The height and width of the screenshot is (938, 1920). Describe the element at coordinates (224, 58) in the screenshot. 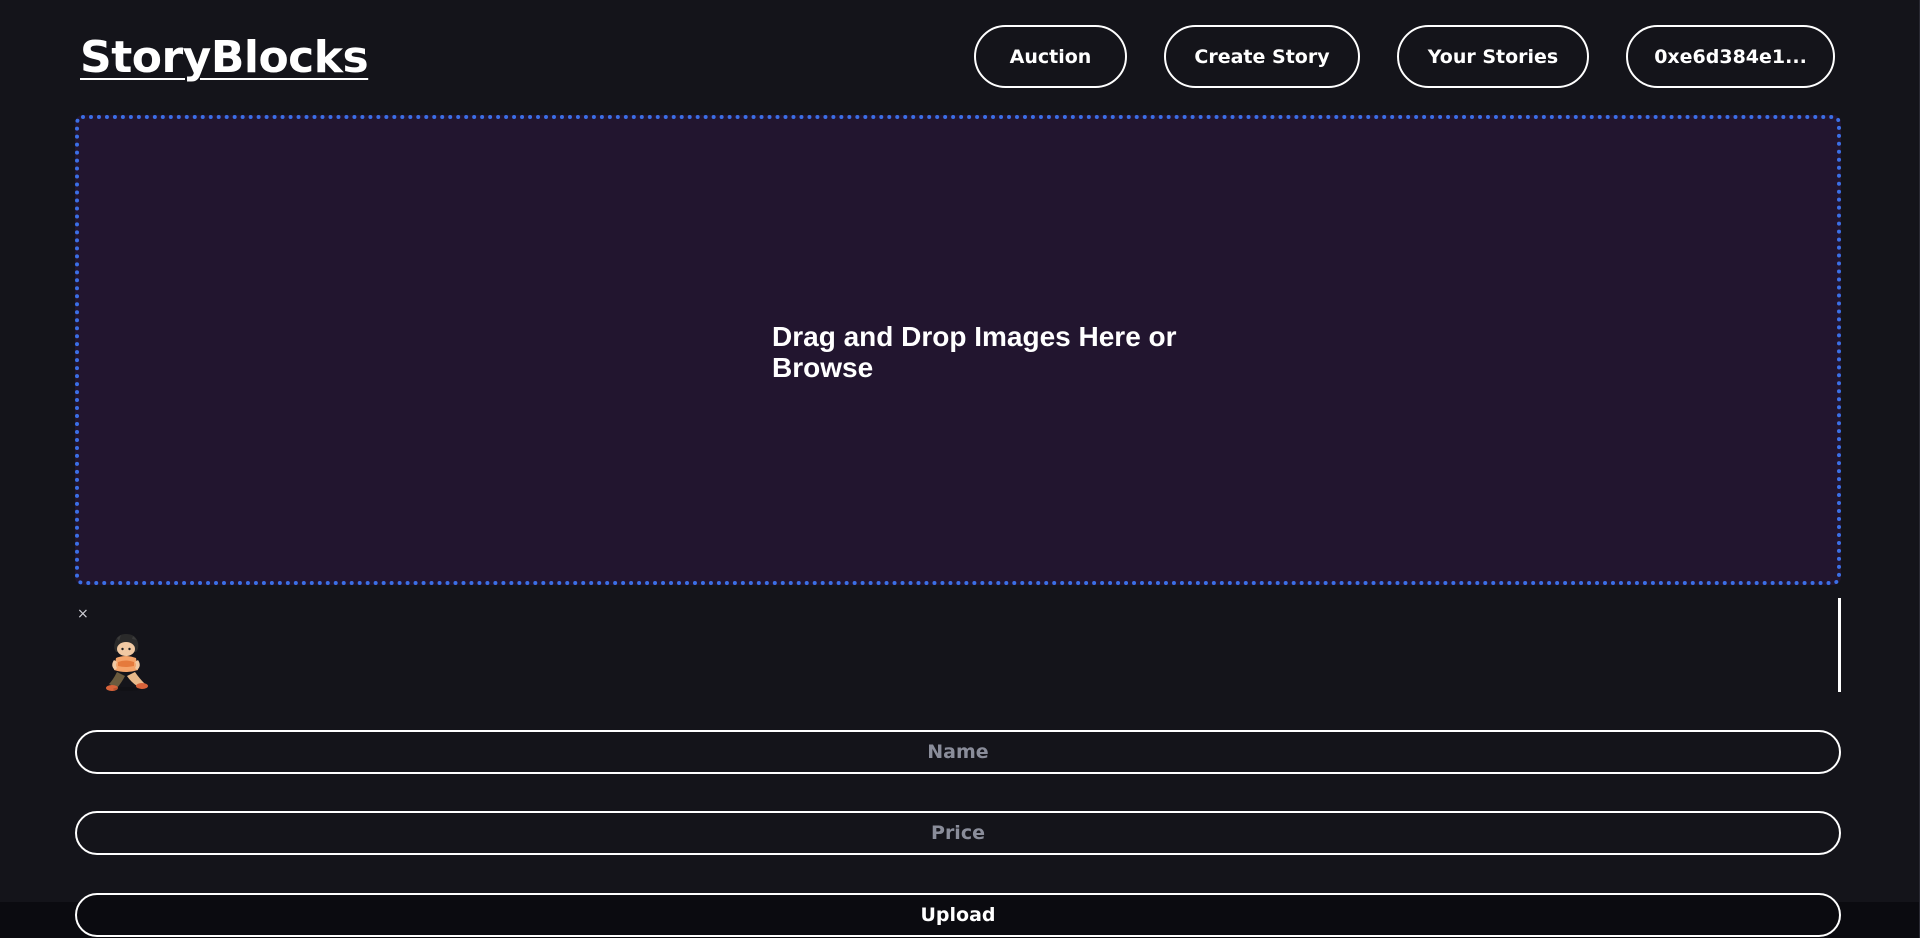

I see `site-logo: StoryBlocks` at that location.